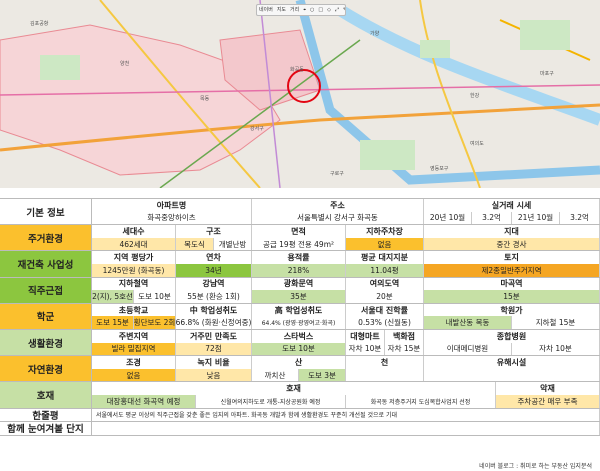 The height and width of the screenshot is (471, 600). What do you see at coordinates (134, 244) in the screenshot?
I see `table-cell: 462세대` at bounding box center [134, 244].